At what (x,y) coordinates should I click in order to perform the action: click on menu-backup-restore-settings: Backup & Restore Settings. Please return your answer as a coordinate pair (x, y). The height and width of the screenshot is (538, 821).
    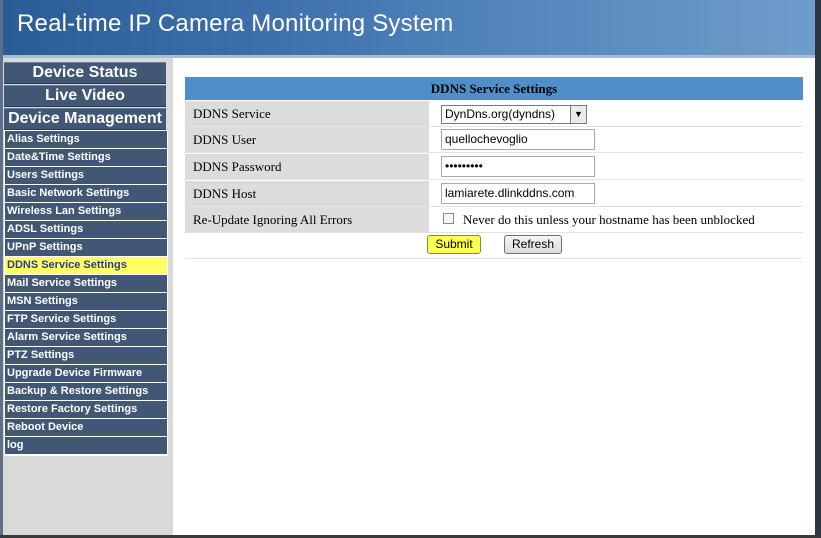
    Looking at the image, I should click on (86, 391).